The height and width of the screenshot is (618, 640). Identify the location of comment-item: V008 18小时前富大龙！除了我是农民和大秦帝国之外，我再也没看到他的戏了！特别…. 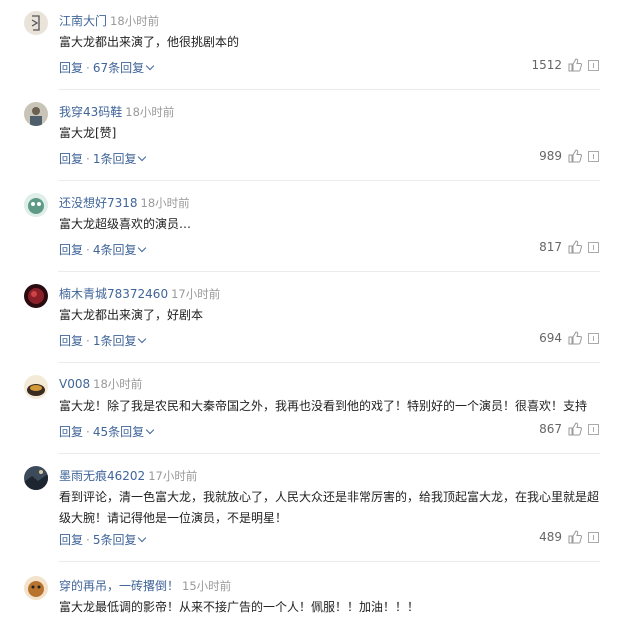
(320, 409).